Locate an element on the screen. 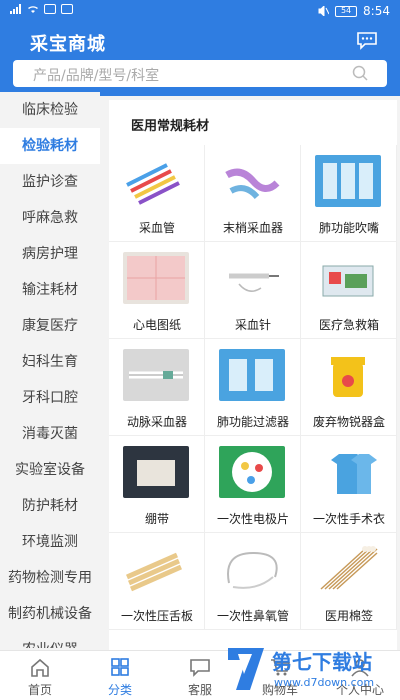  top-bar: 54 8:54 采宝商城 产品/品牌/型号/科室 is located at coordinates (200, 48).